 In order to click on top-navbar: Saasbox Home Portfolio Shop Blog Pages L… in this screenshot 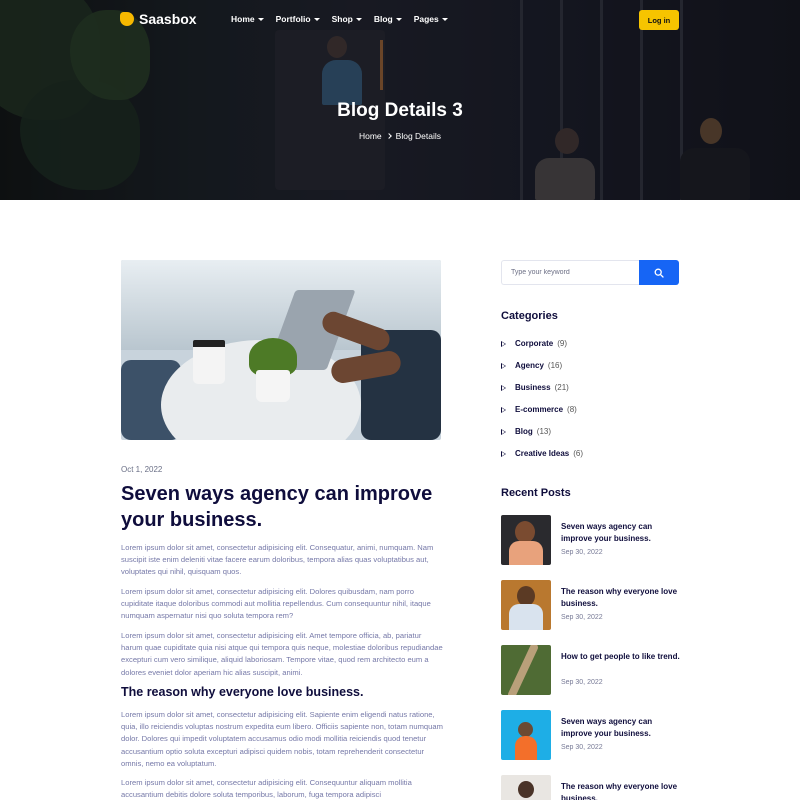, I will do `click(400, 20)`.